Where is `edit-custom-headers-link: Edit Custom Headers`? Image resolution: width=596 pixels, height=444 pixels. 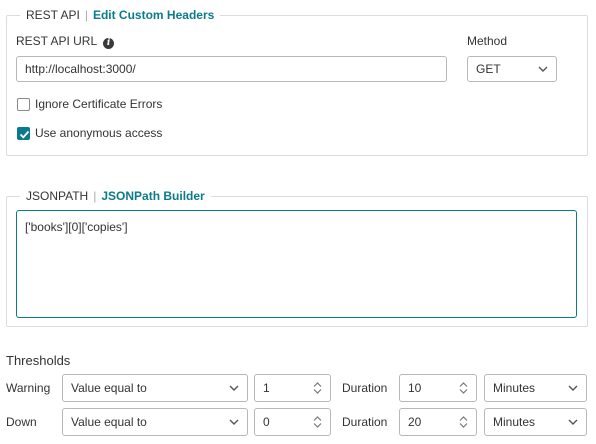 edit-custom-headers-link: Edit Custom Headers is located at coordinates (153, 15).